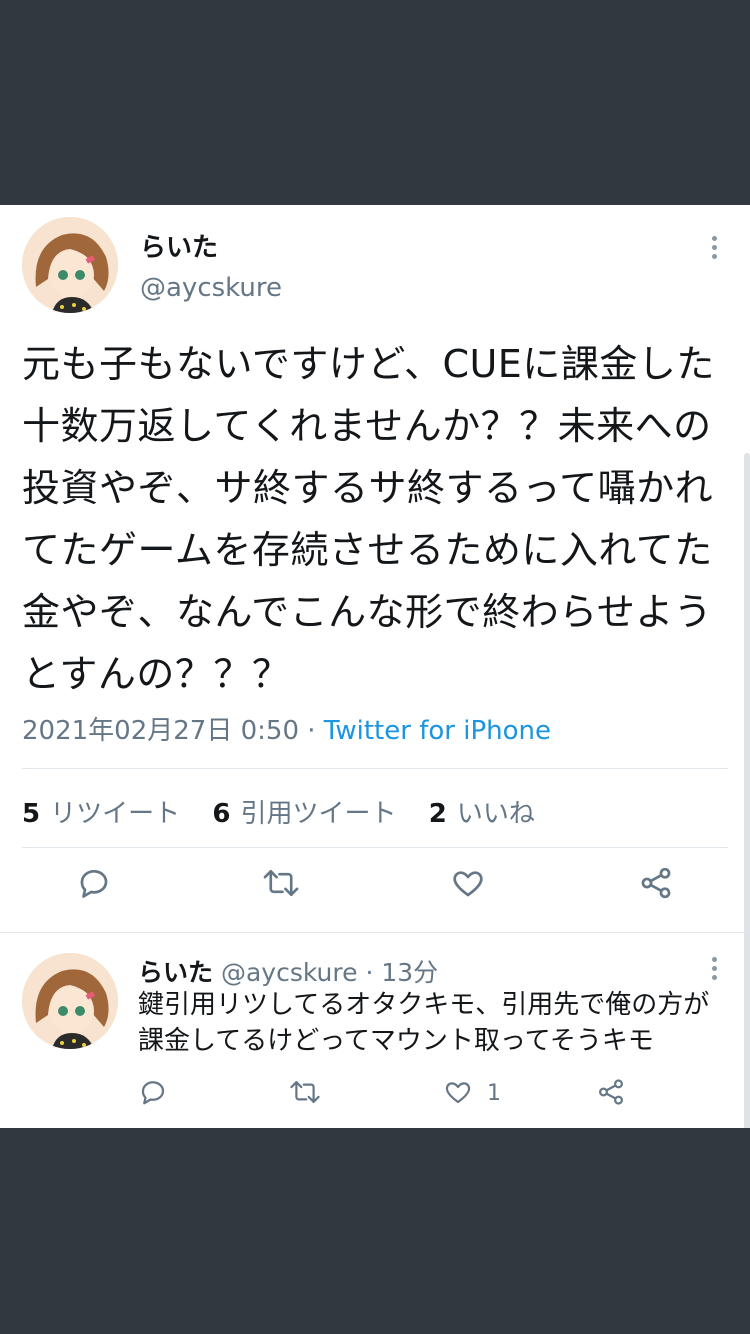 This screenshot has height=1334, width=750. What do you see at coordinates (115, 814) in the screenshot?
I see `retweets-label: リツイート` at bounding box center [115, 814].